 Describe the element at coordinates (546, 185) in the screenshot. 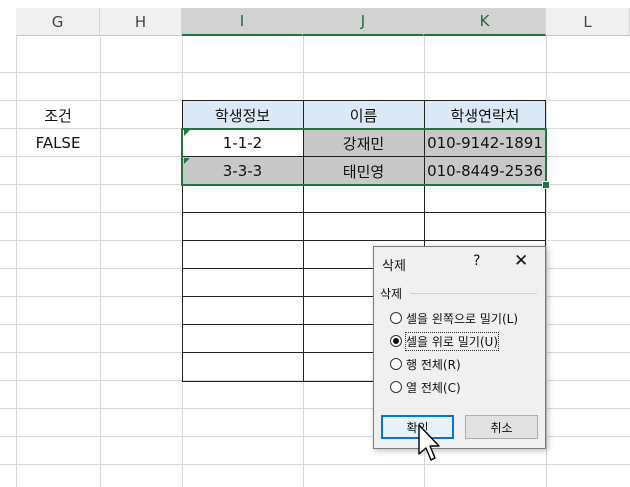

I see `fill-handle` at that location.